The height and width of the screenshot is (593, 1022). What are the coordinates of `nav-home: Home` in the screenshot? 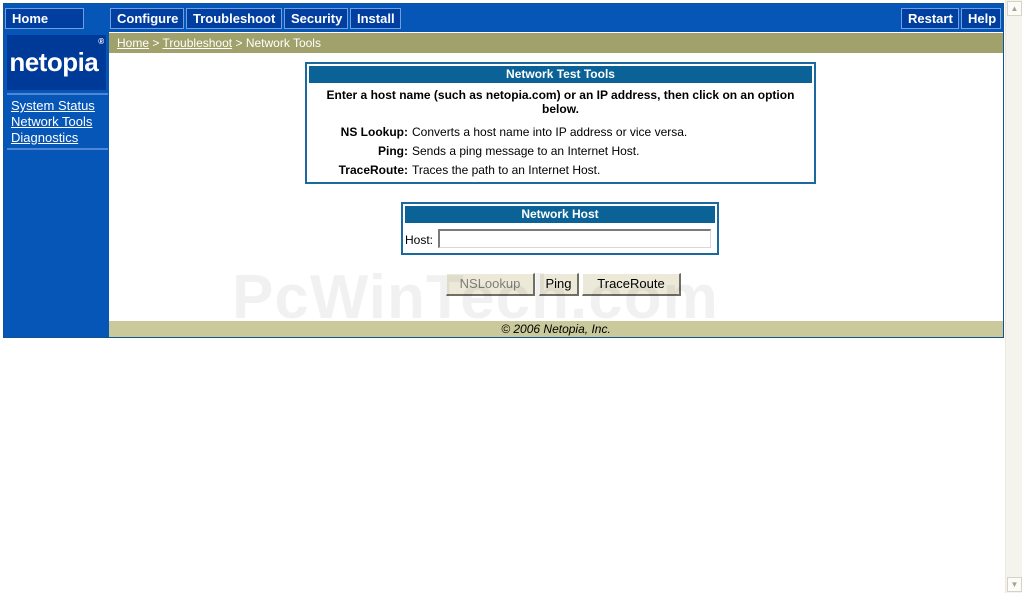 It's located at (44, 18).